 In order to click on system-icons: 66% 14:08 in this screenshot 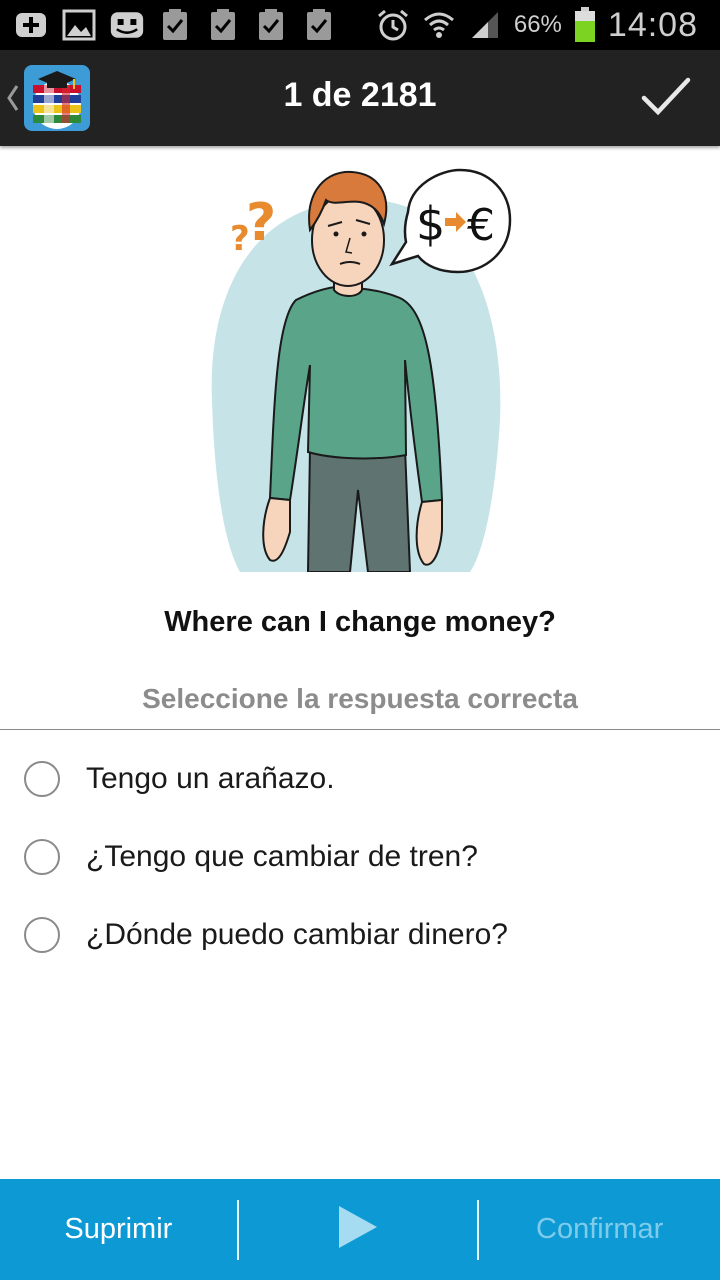, I will do `click(548, 25)`.